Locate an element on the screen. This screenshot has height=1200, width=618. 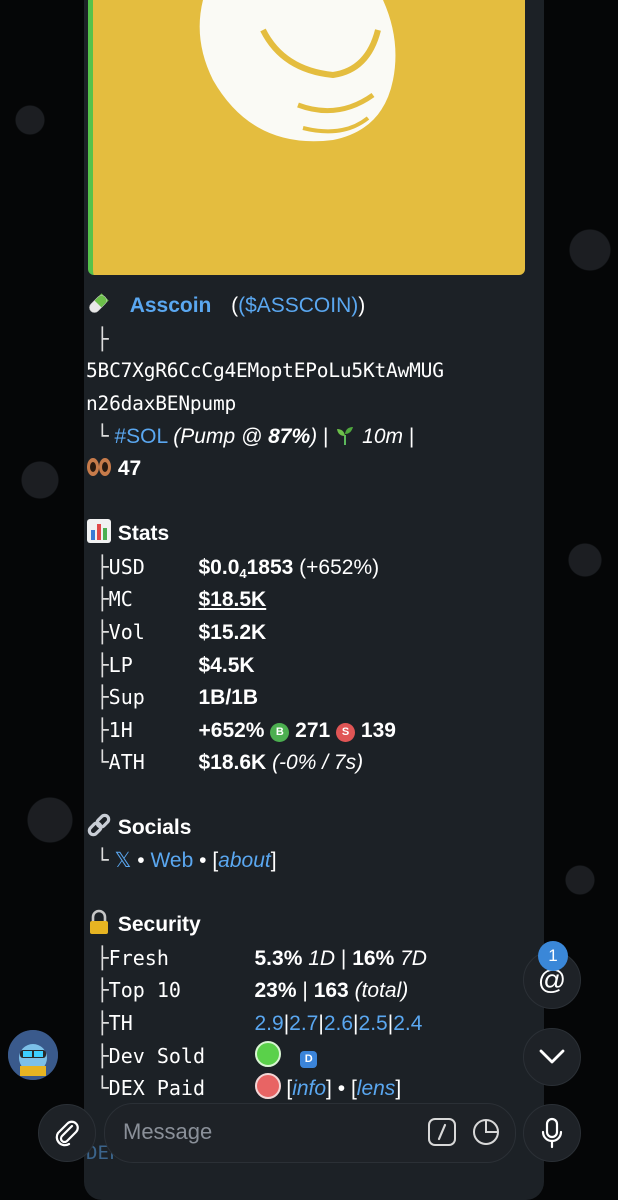
security-row-dexpaid: └DEX Paid [info] • [lens] is located at coordinates (311, 1088).